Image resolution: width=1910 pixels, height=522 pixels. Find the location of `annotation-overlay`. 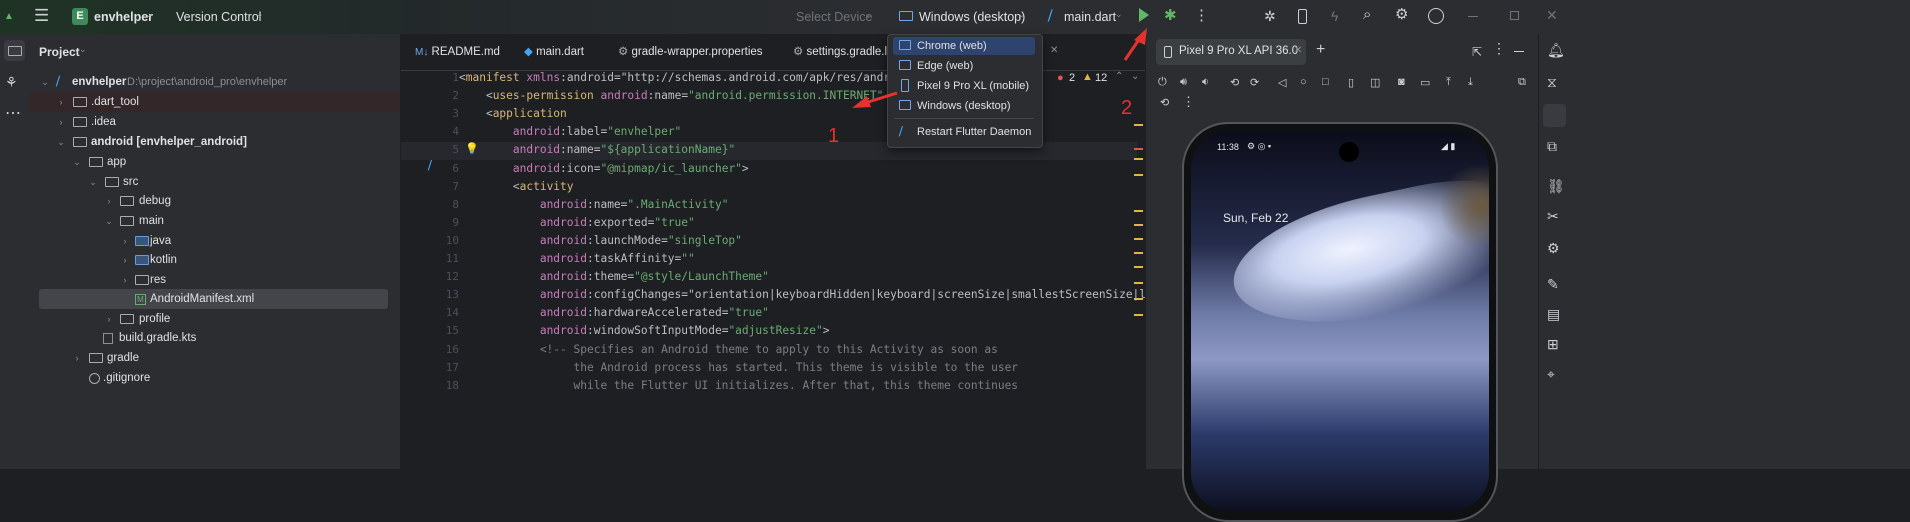

annotation-overlay is located at coordinates (999, 68).